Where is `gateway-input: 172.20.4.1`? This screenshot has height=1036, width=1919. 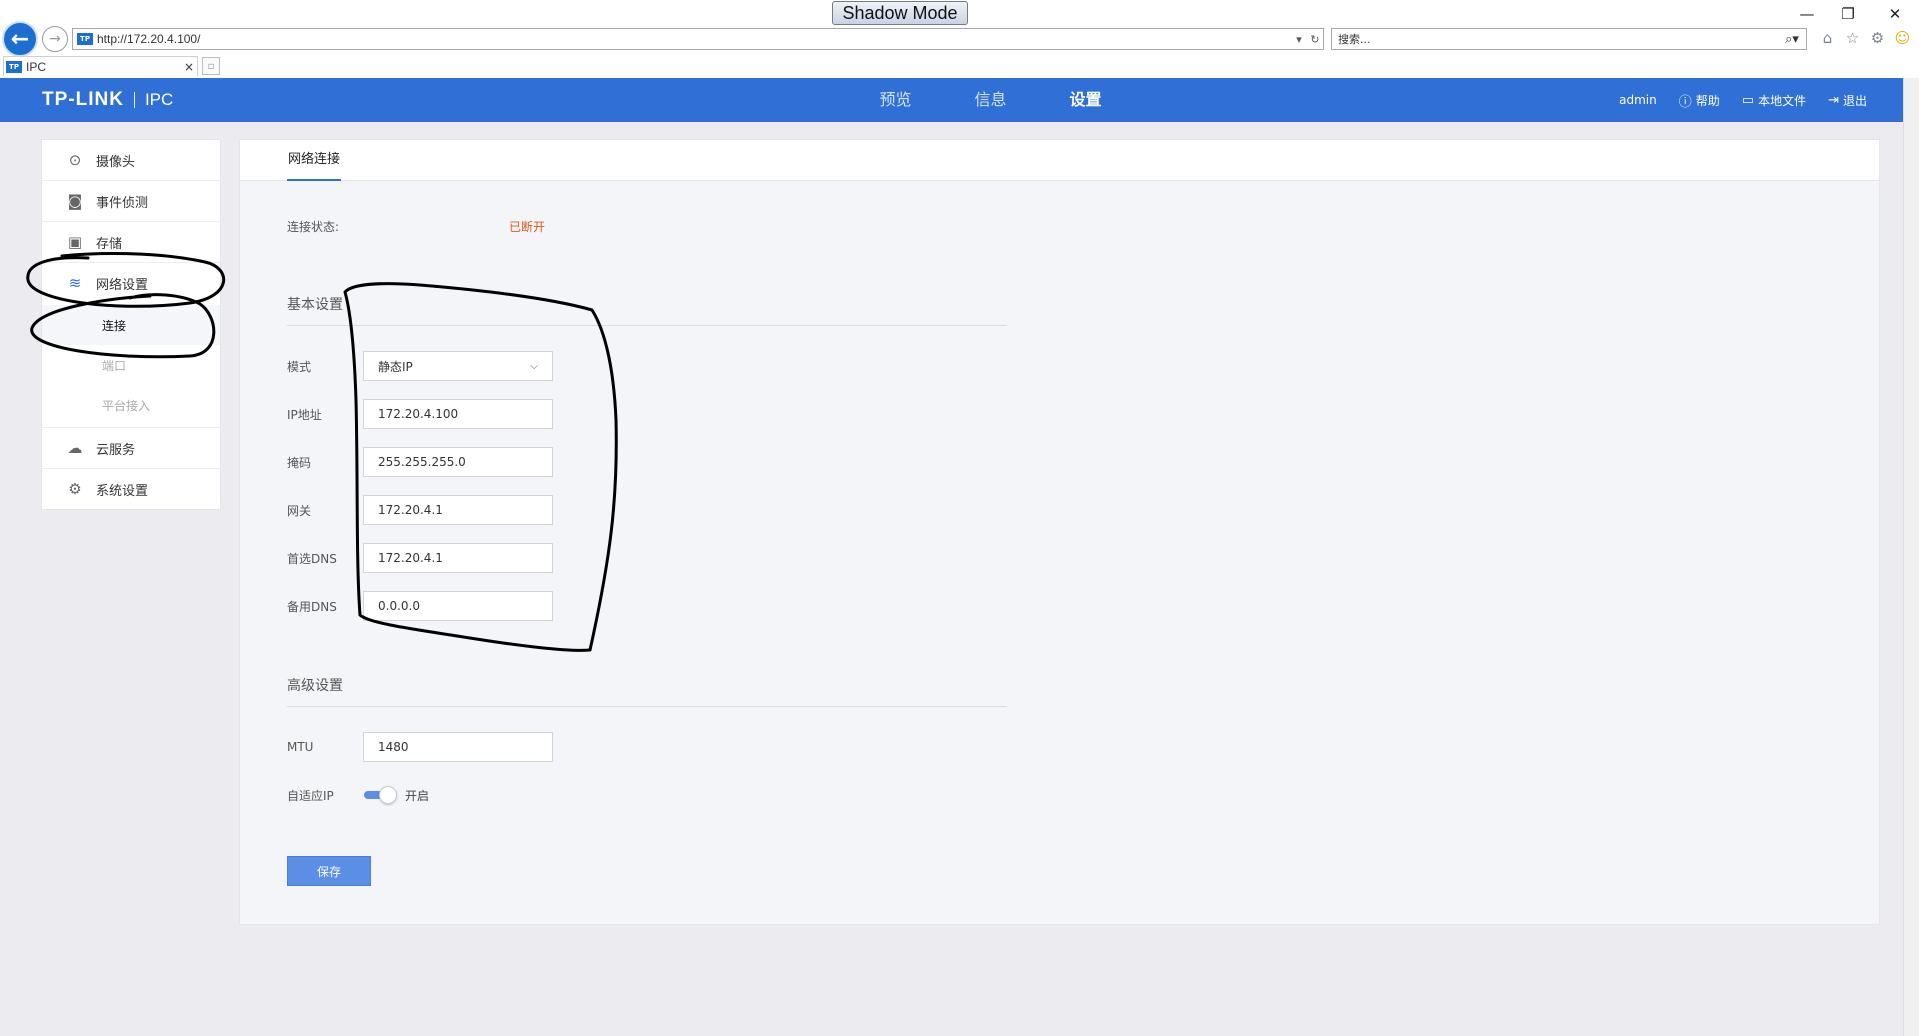
gateway-input: 172.20.4.1 is located at coordinates (458, 510).